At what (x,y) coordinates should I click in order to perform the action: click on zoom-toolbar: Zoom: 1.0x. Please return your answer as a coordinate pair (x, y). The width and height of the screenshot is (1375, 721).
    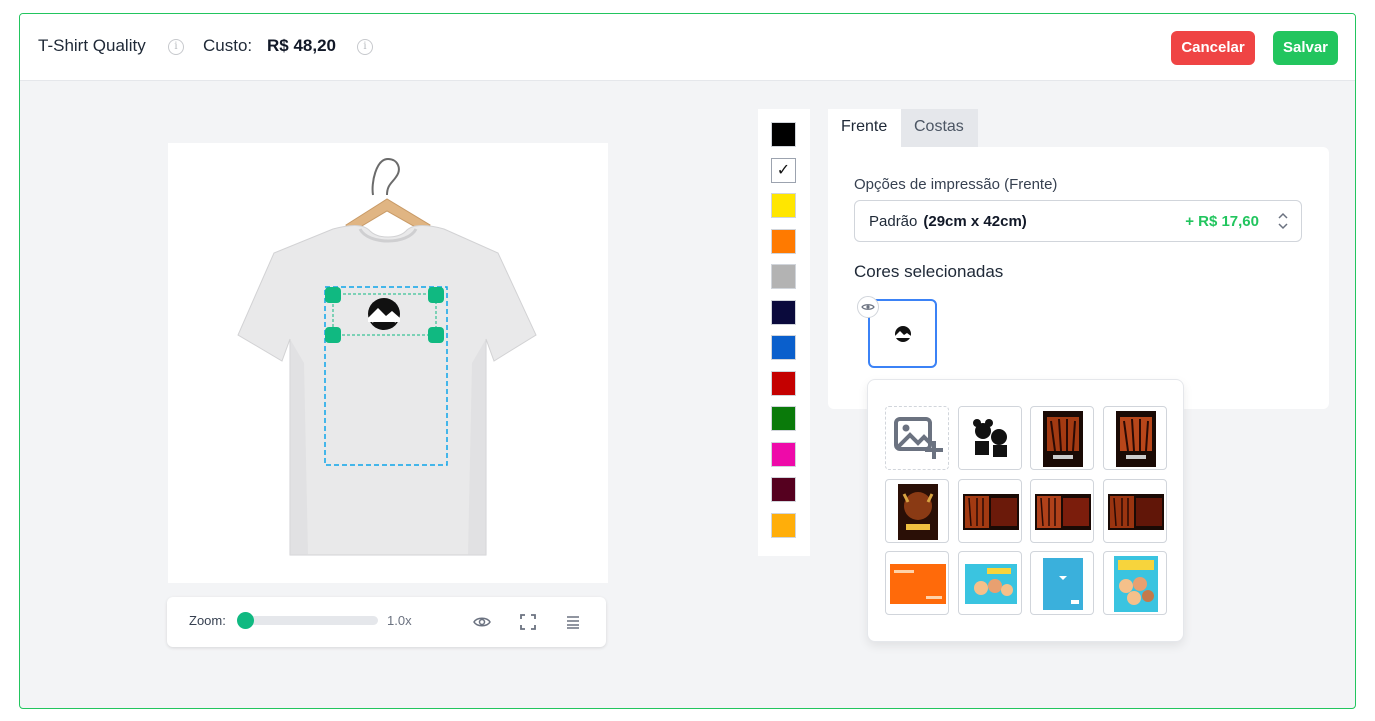
    Looking at the image, I should click on (386, 622).